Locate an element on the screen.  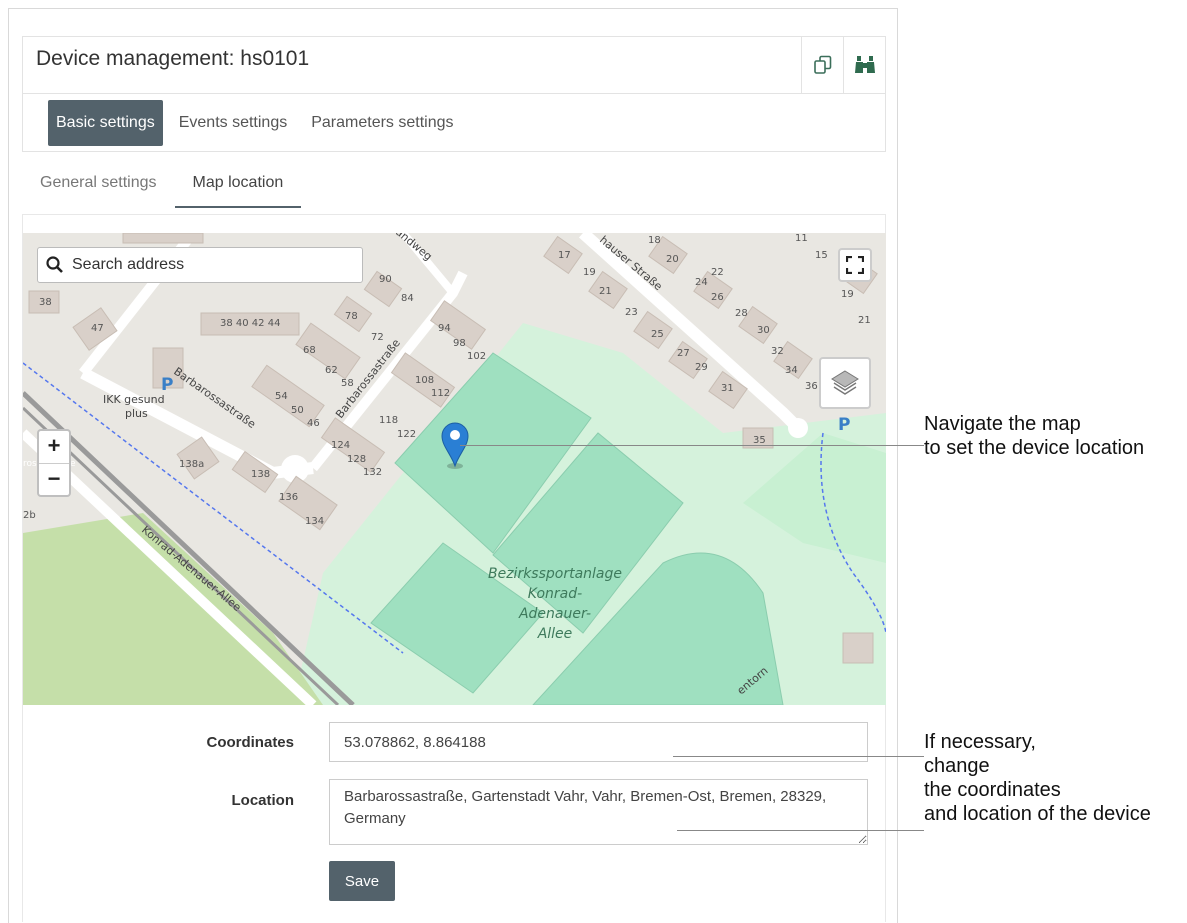
house-number: 128 is located at coordinates (356, 459).